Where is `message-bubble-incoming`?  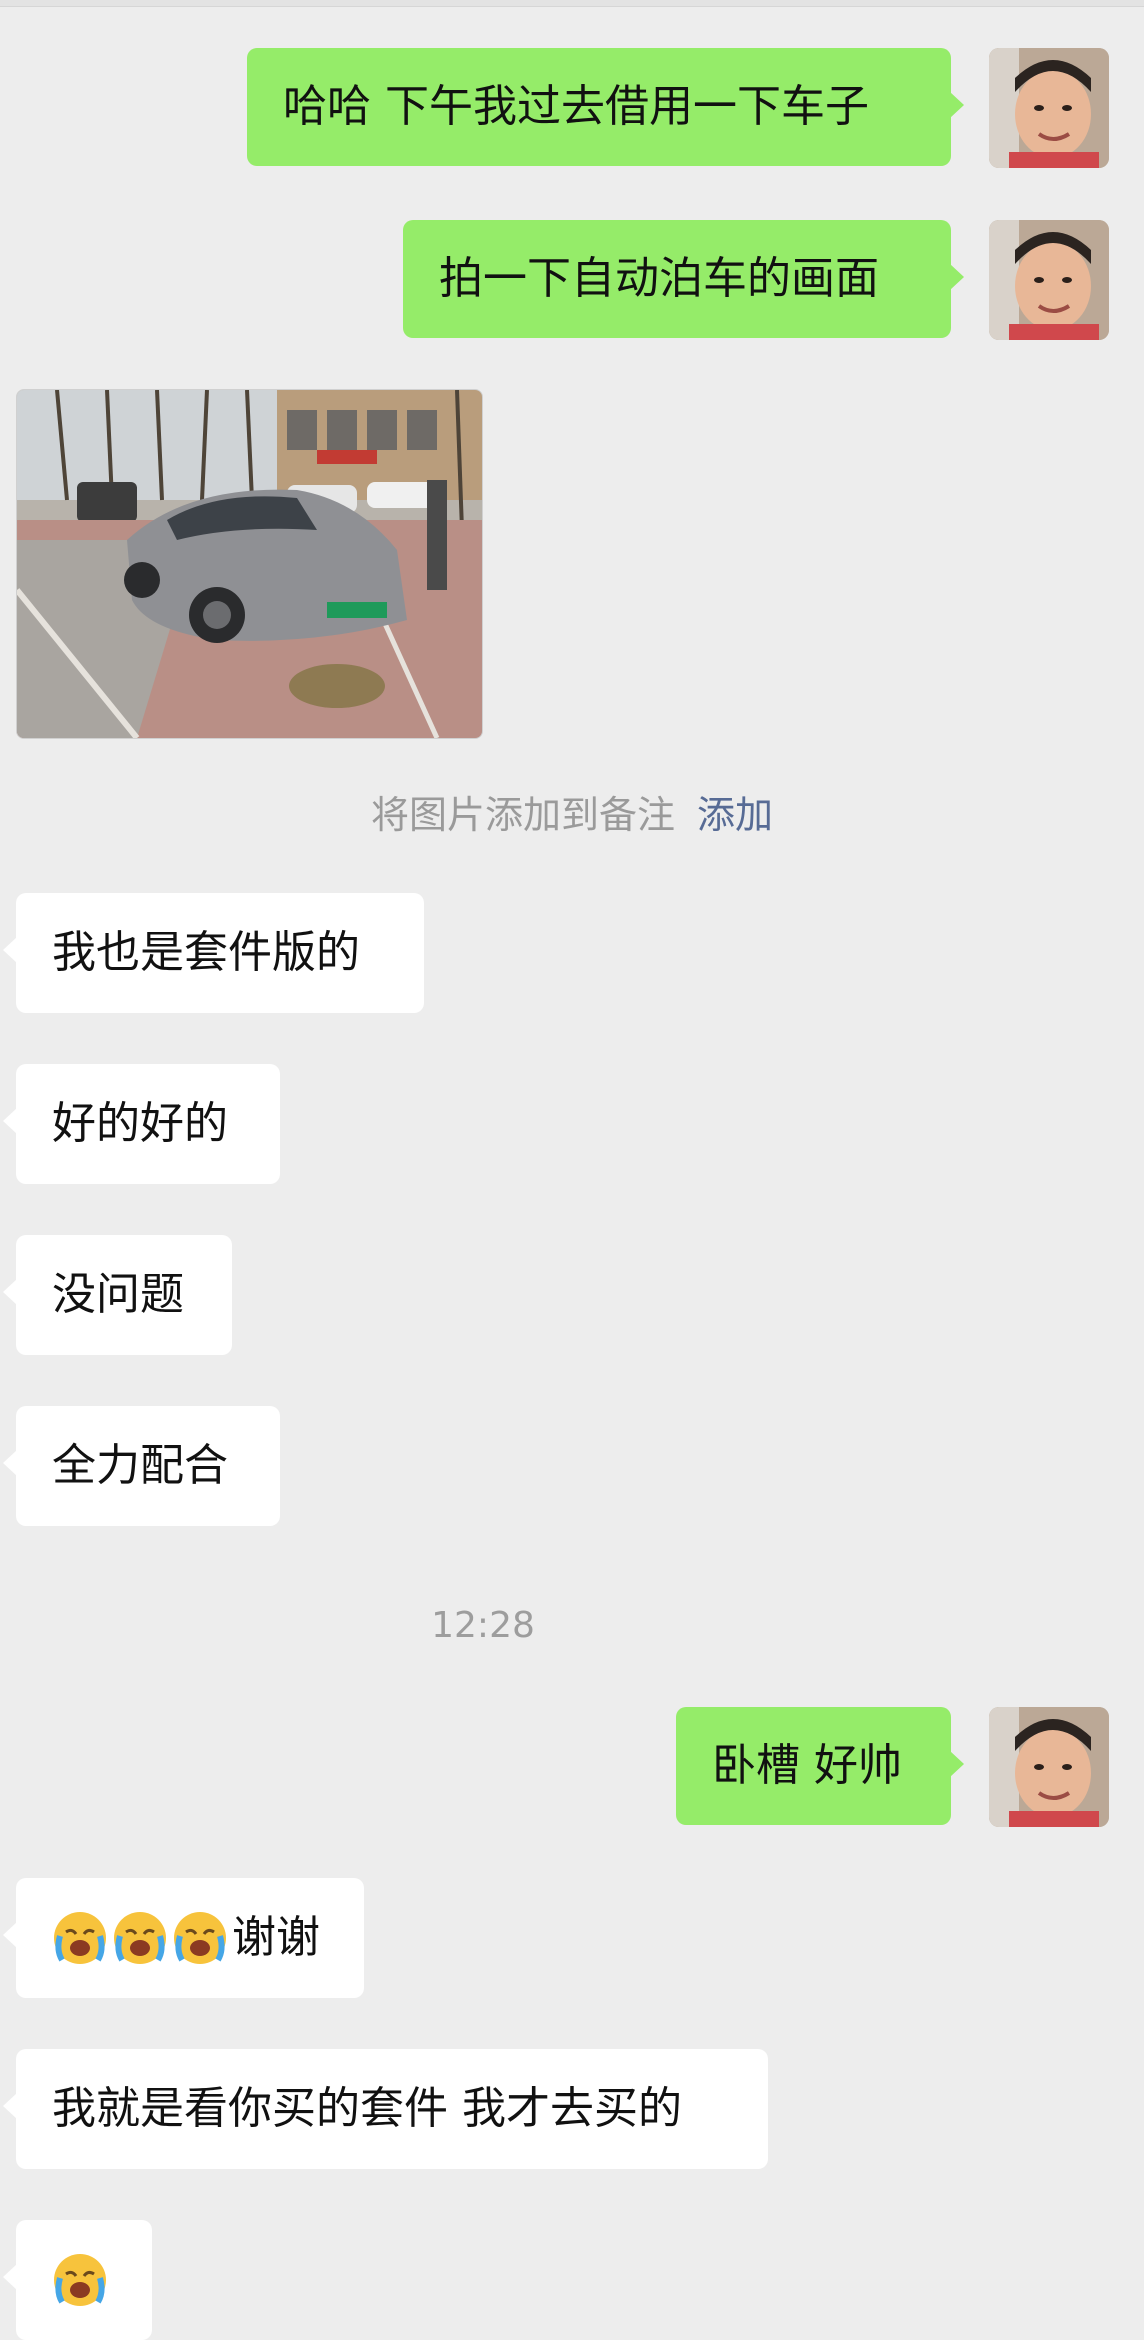
message-bubble-incoming is located at coordinates (77, 2280).